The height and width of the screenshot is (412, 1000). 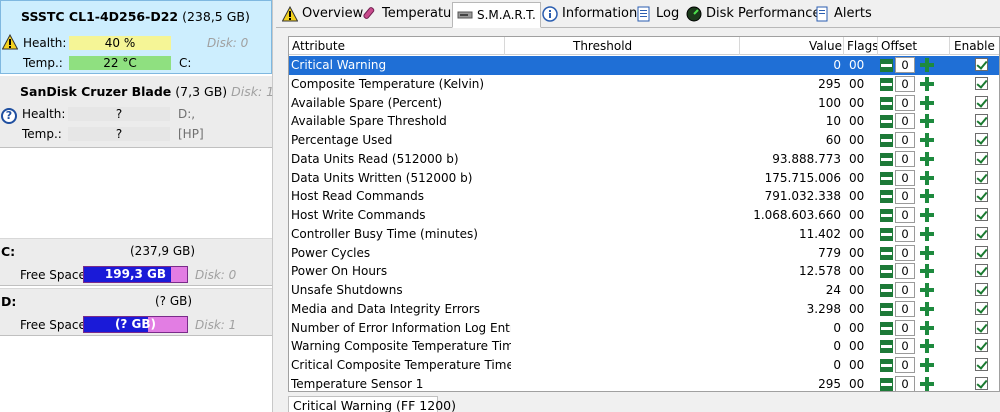 I want to click on column-header-offset: Offset, so click(x=899, y=46).